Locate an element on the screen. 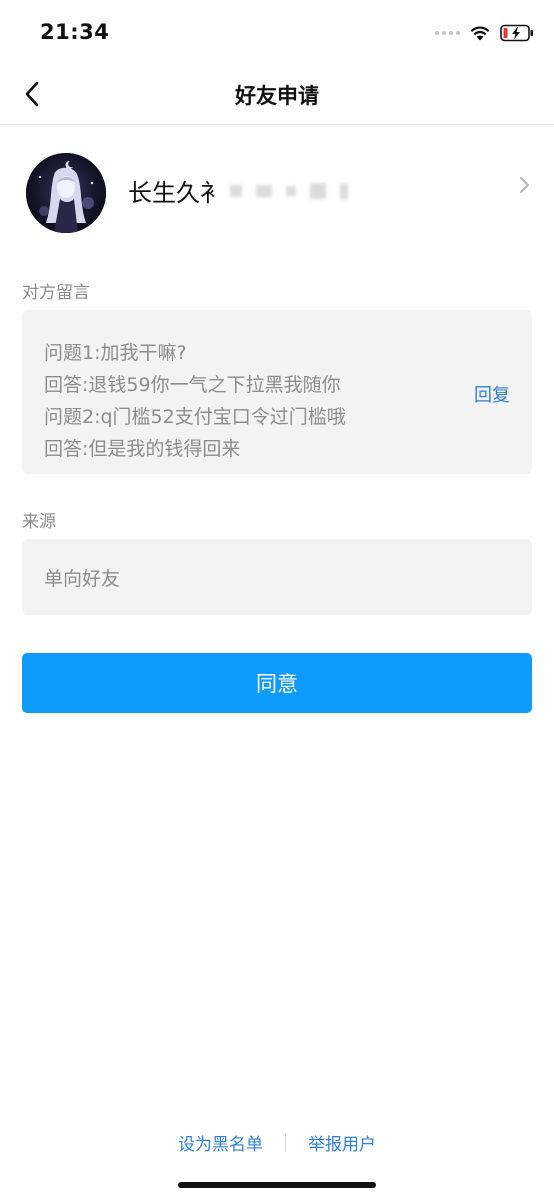 The width and height of the screenshot is (554, 1200). cellular-signal-icon is located at coordinates (447, 33).